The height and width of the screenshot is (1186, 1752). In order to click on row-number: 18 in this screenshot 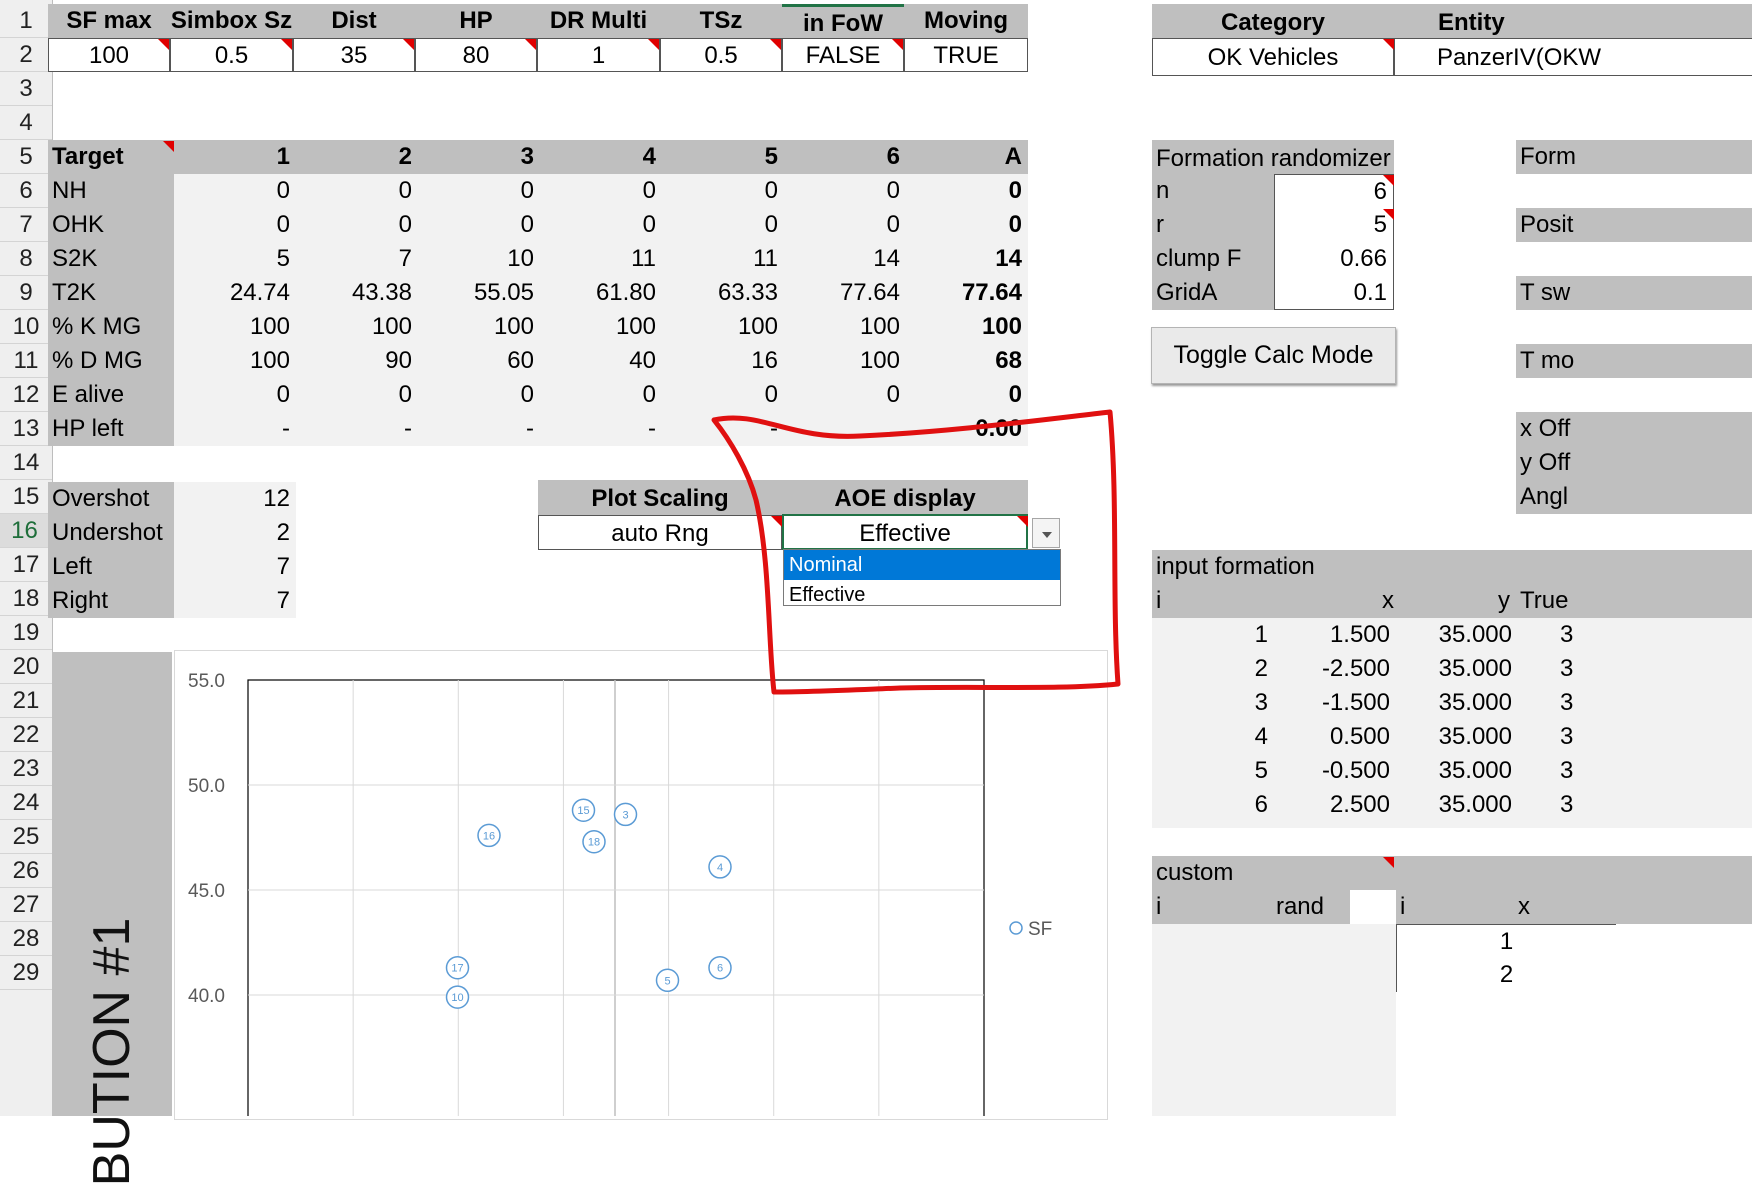, I will do `click(26, 599)`.